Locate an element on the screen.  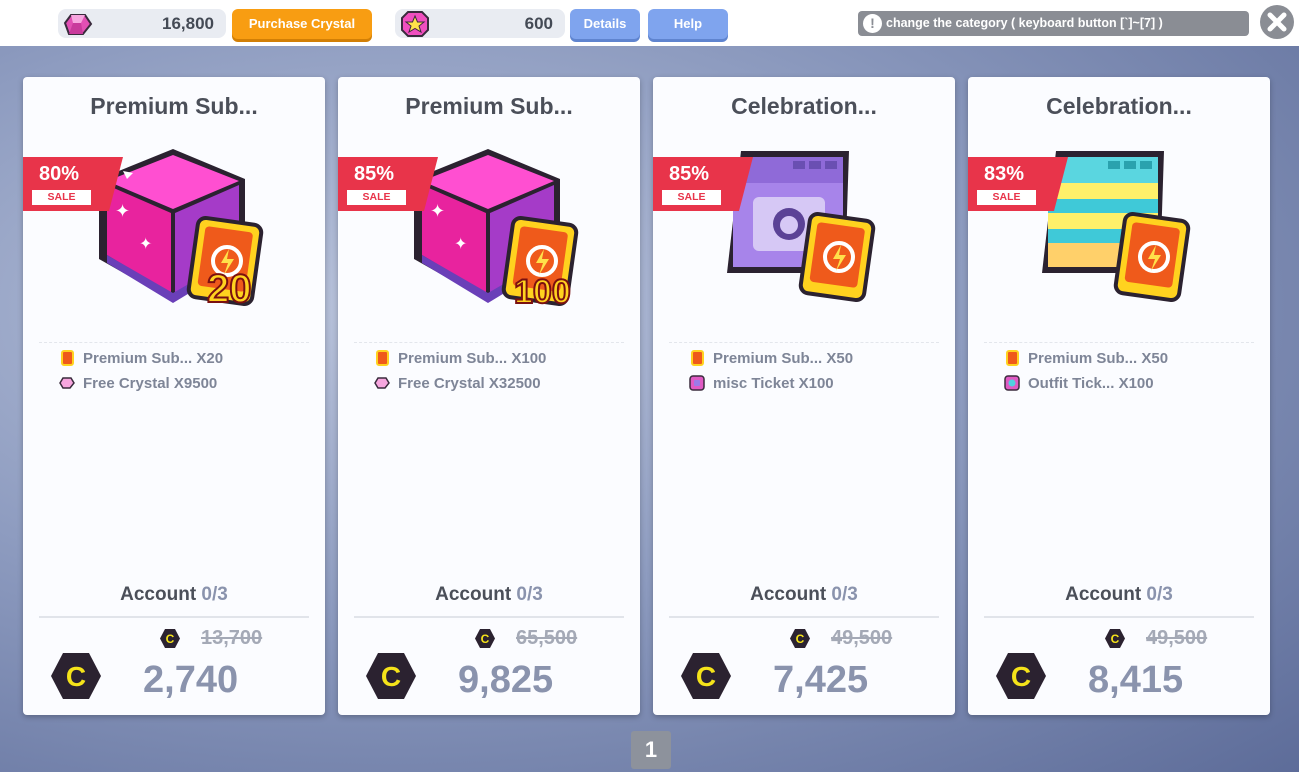
sale-price: 2,740 is located at coordinates (191, 680).